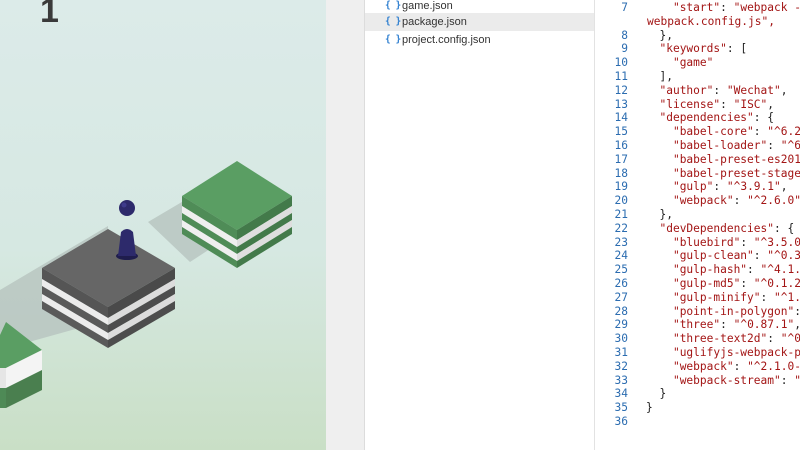  Describe the element at coordinates (697, 215) in the screenshot. I see `code-line: 21 },` at that location.